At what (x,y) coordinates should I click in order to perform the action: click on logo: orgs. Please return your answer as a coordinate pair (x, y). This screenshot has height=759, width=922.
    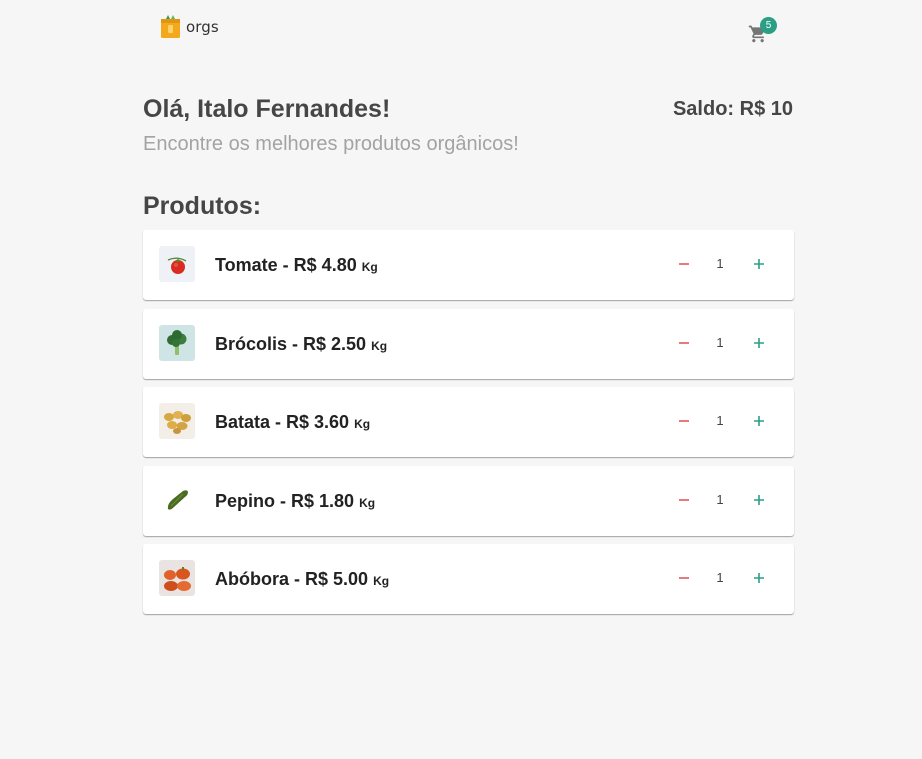
    Looking at the image, I should click on (189, 26).